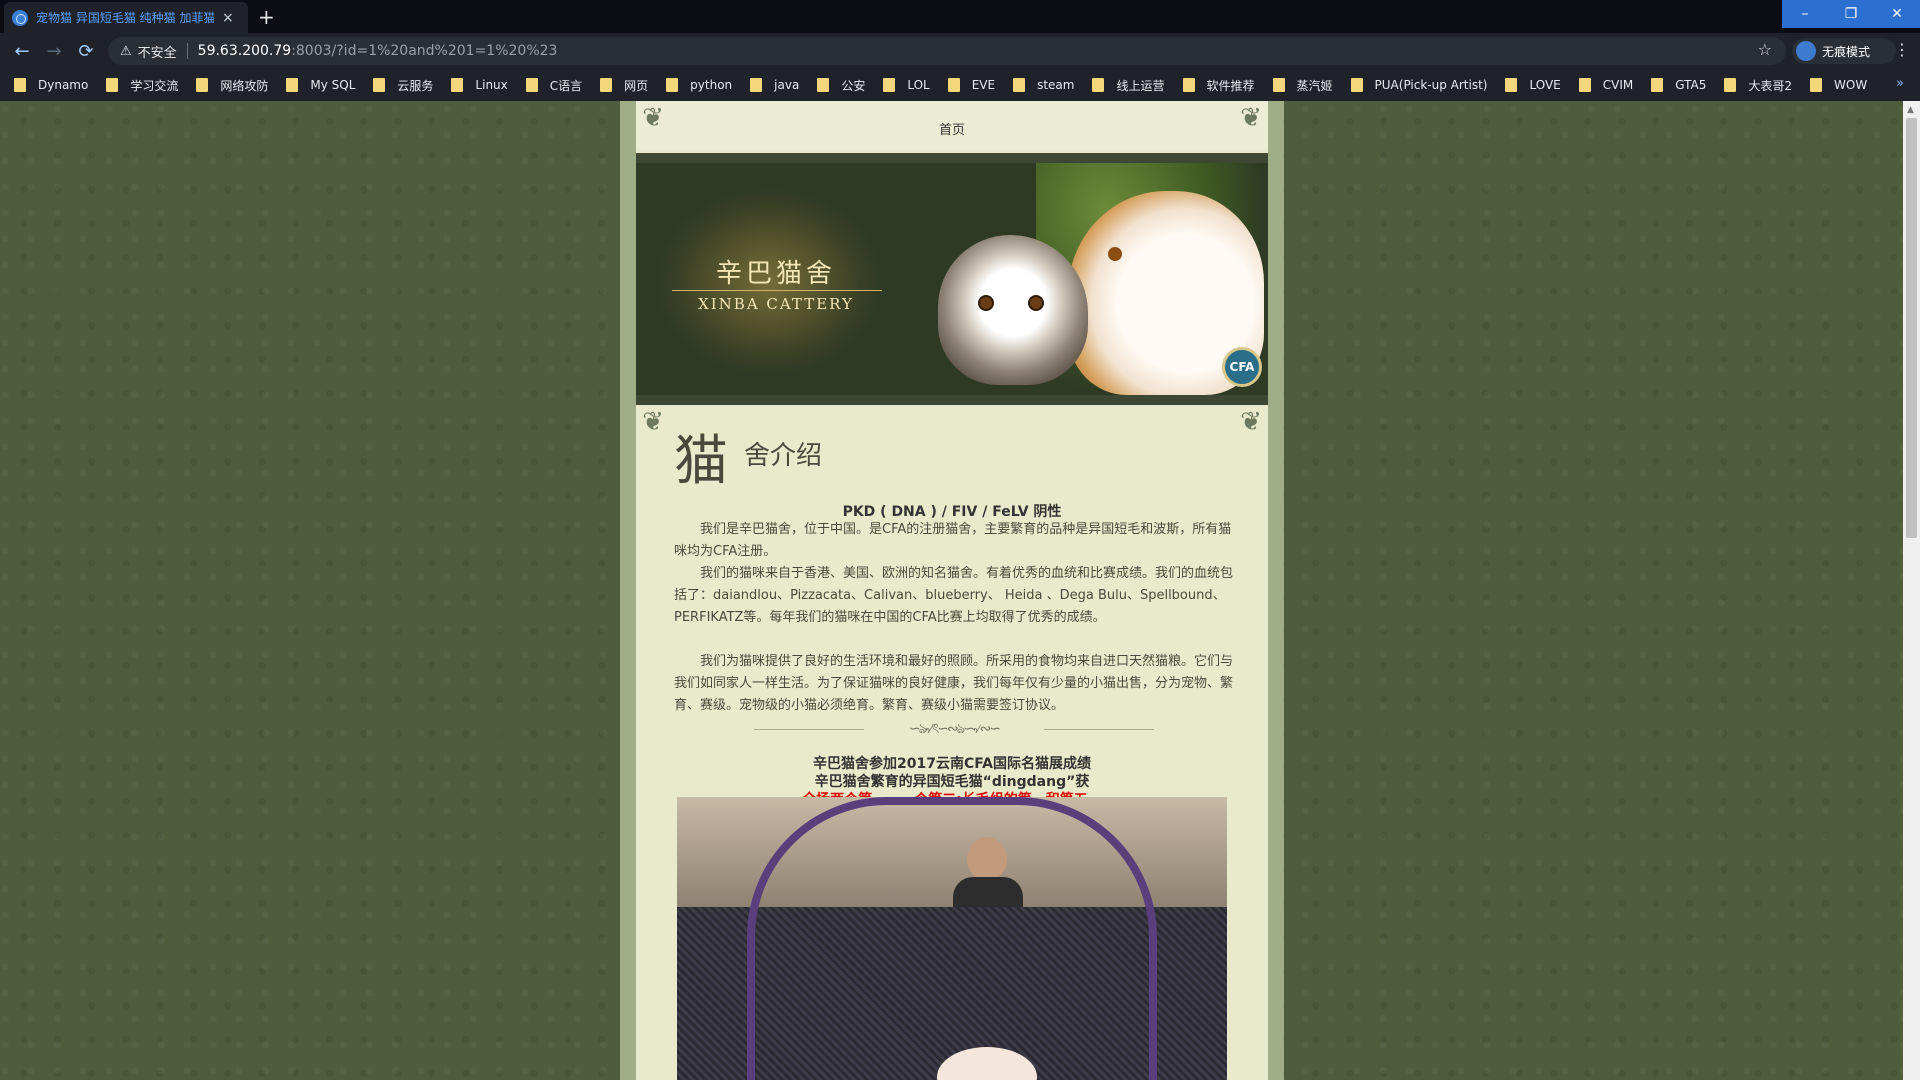  What do you see at coordinates (154, 85) in the screenshot?
I see `bookmark-label: 学习交流` at bounding box center [154, 85].